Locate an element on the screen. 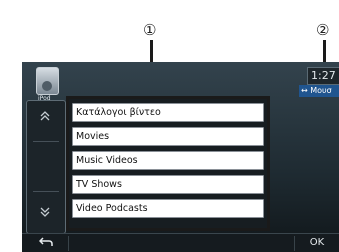  bottom-bar: OK is located at coordinates (180, 242).